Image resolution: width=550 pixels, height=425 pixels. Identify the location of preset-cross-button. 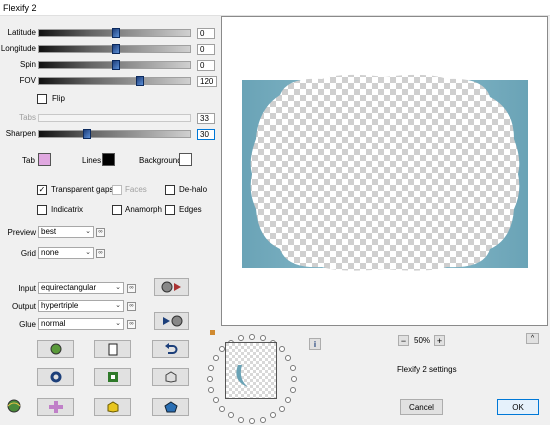
(55, 407).